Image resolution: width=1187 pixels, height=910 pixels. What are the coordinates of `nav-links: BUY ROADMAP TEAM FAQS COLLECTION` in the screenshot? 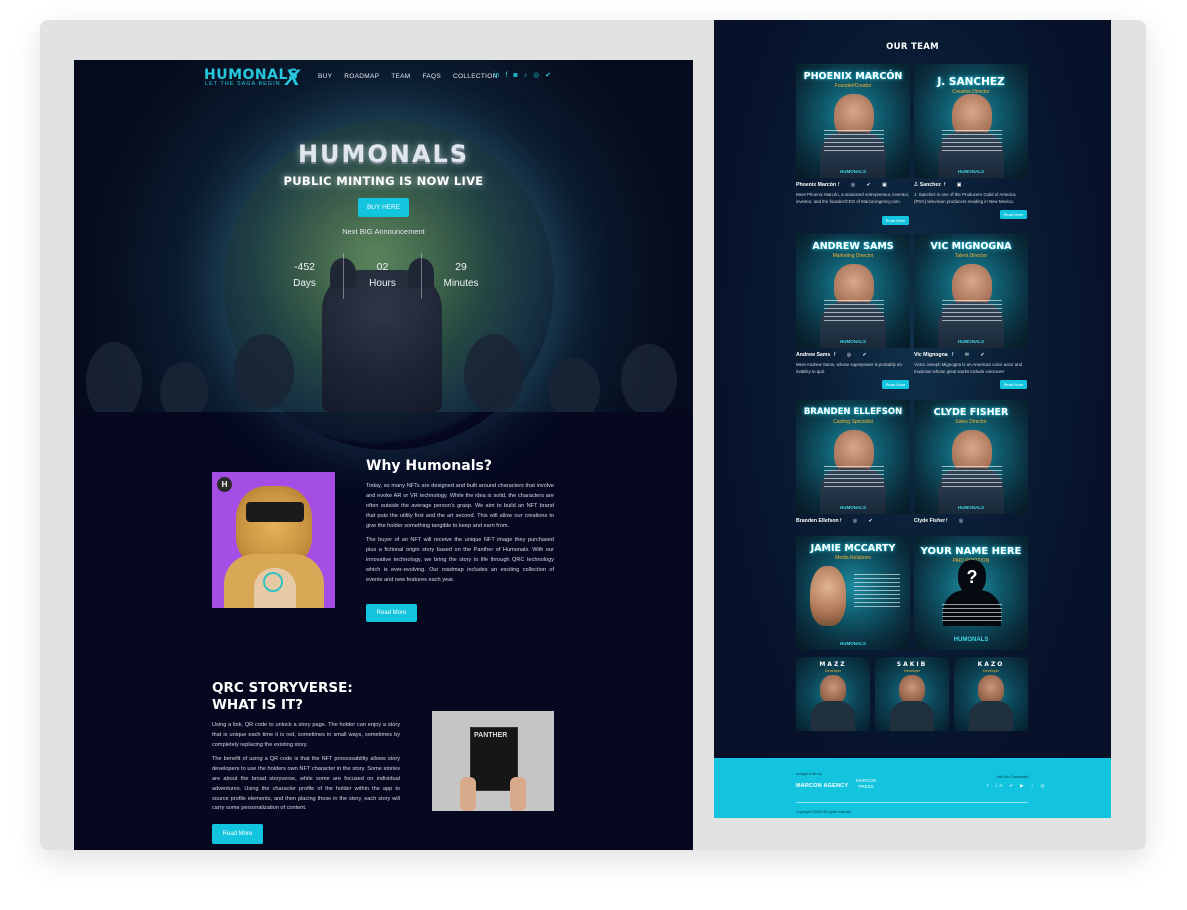 It's located at (408, 76).